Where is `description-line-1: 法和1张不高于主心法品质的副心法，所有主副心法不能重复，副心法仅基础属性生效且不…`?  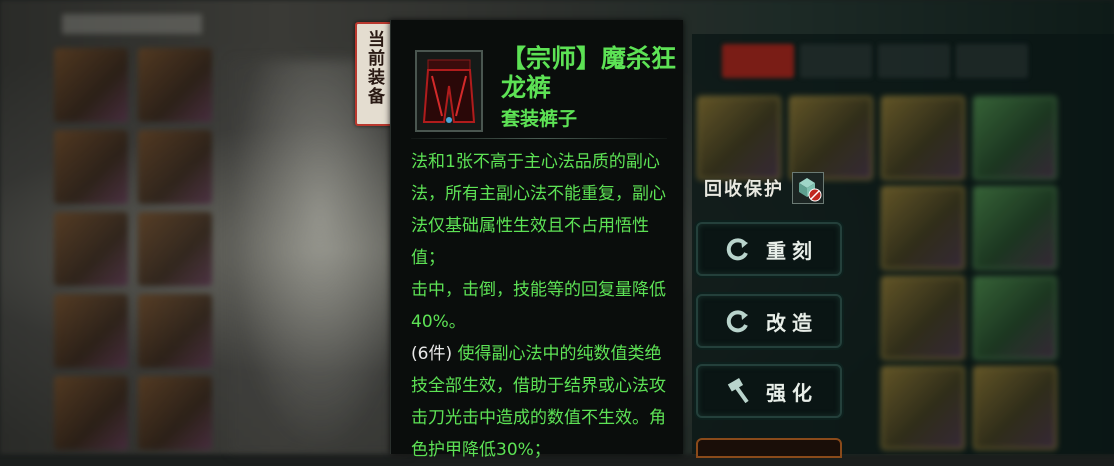 description-line-1: 法和1张不高于主心法品质的副心法，所有主副心法不能重复，副心法仅基础属性生效且不… is located at coordinates (538, 210).